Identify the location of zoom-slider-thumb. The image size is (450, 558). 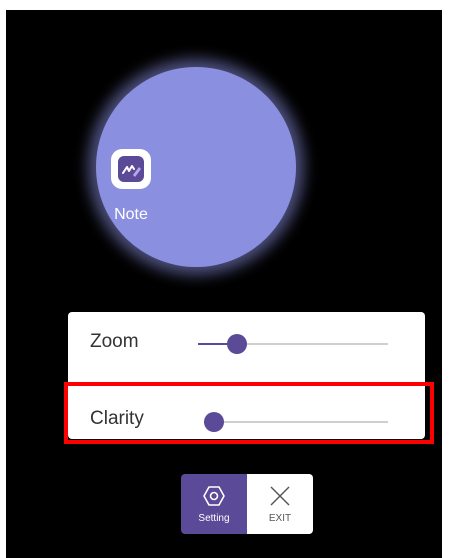
(237, 344).